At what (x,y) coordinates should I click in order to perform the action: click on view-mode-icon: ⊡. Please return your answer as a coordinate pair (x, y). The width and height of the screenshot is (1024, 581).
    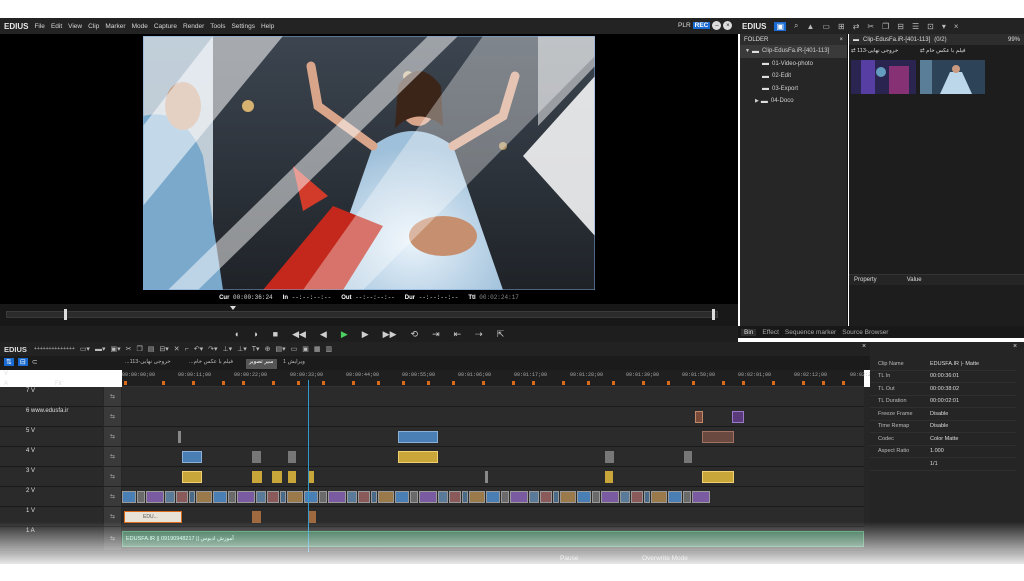
    Looking at the image, I should click on (930, 26).